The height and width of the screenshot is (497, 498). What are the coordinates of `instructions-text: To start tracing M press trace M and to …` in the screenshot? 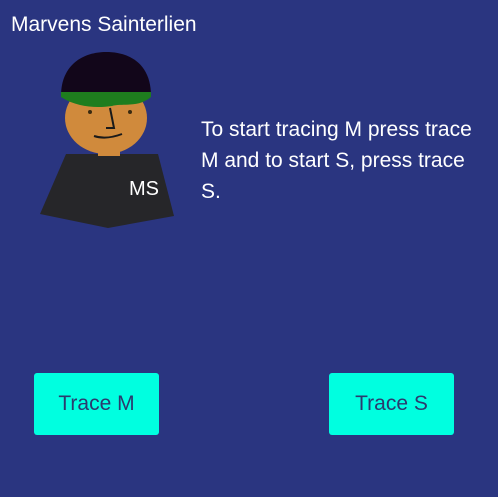 It's located at (336, 160).